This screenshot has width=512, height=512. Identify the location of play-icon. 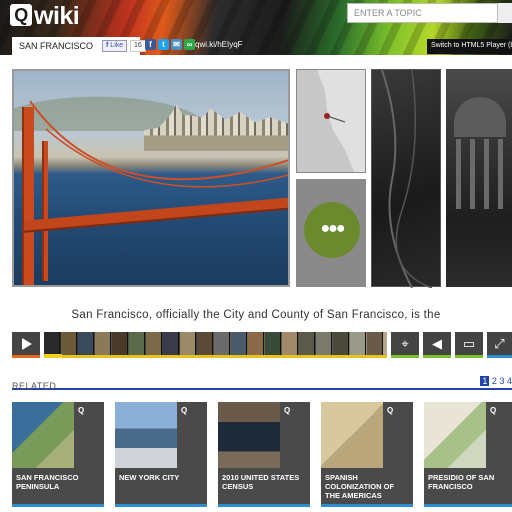
(26, 345).